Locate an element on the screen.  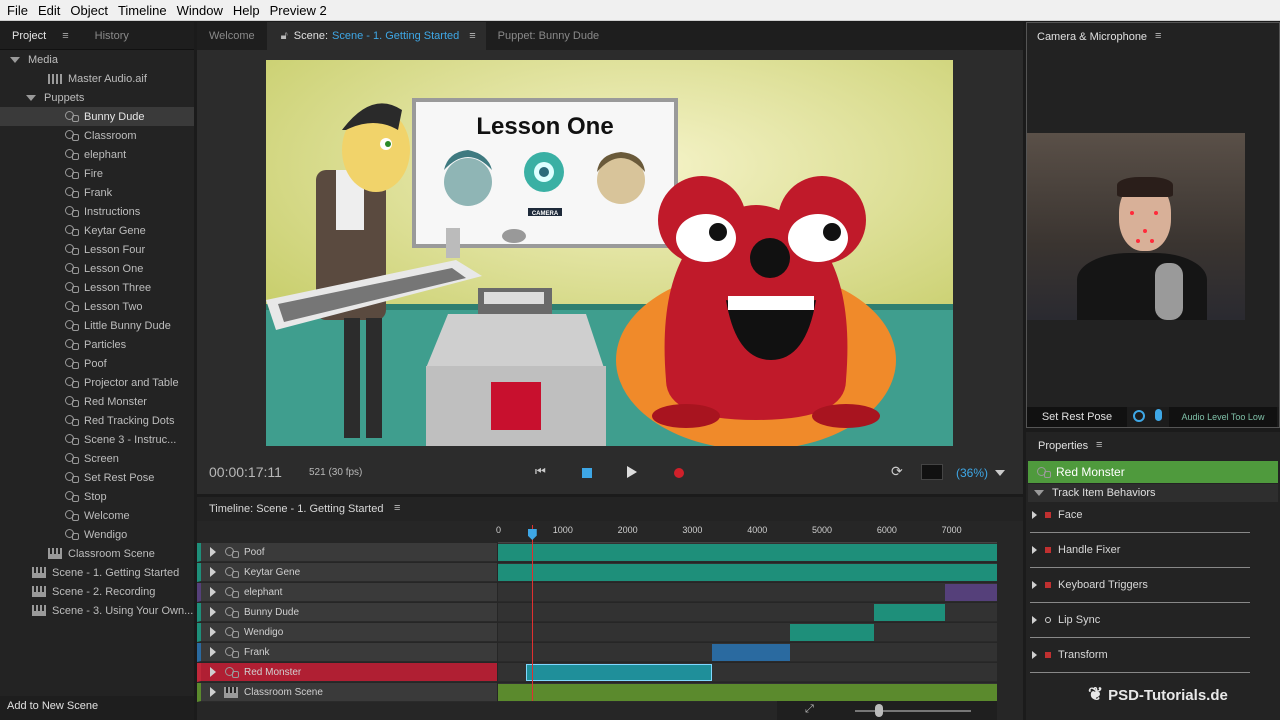
tab-history: History is located at coordinates (112, 36).